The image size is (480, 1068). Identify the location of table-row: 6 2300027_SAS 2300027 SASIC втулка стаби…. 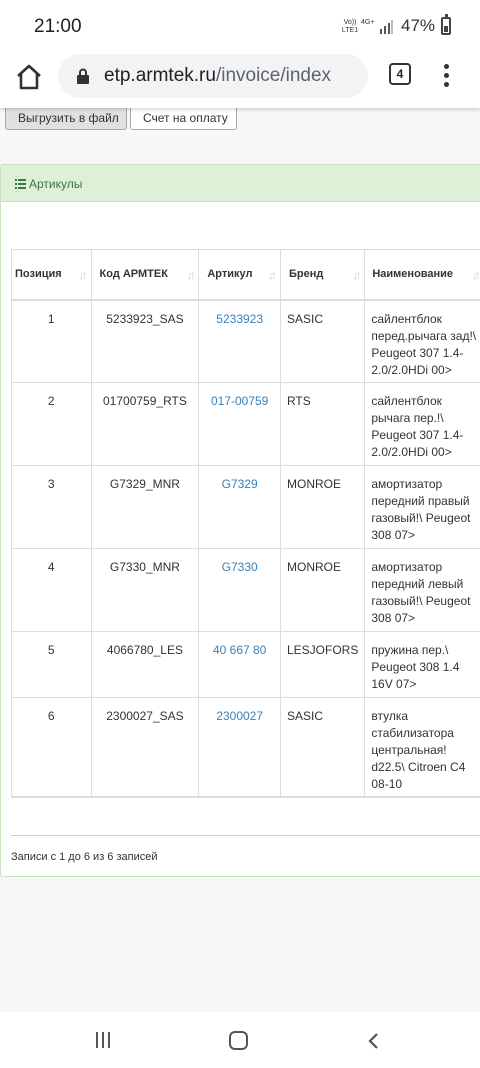
(245, 747).